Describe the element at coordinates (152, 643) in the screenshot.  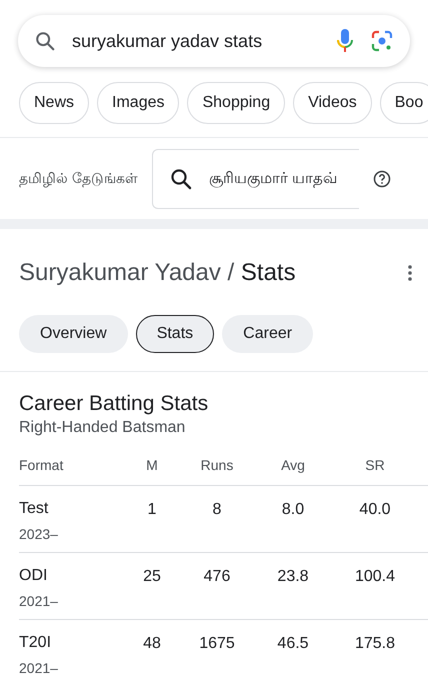
I see `table-cell: 48` at that location.